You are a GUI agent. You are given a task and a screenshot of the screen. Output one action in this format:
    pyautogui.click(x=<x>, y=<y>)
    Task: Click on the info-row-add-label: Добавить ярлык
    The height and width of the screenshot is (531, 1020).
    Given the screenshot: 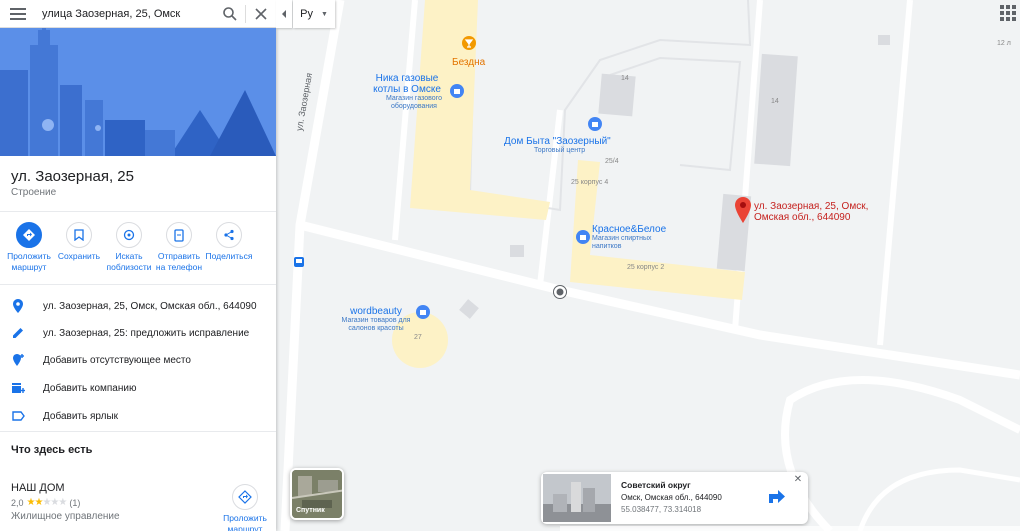 What is the action you would take?
    pyautogui.click(x=138, y=416)
    